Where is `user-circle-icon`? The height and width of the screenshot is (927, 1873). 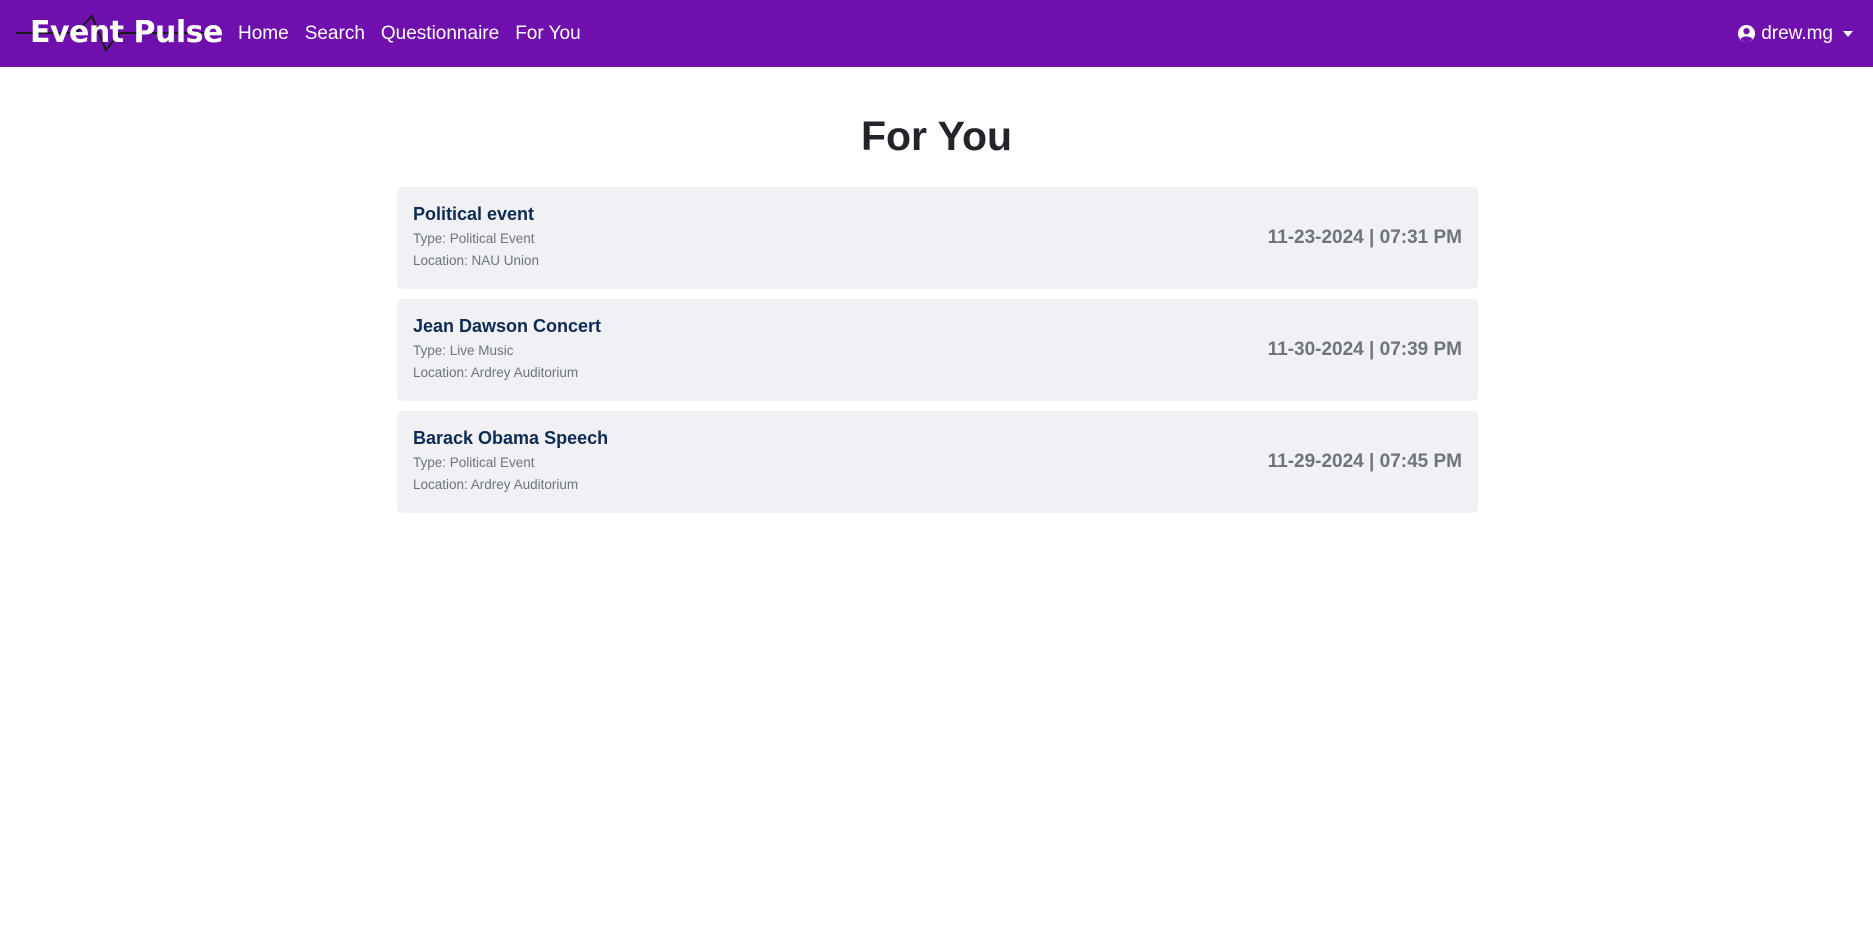 user-circle-icon is located at coordinates (1747, 33).